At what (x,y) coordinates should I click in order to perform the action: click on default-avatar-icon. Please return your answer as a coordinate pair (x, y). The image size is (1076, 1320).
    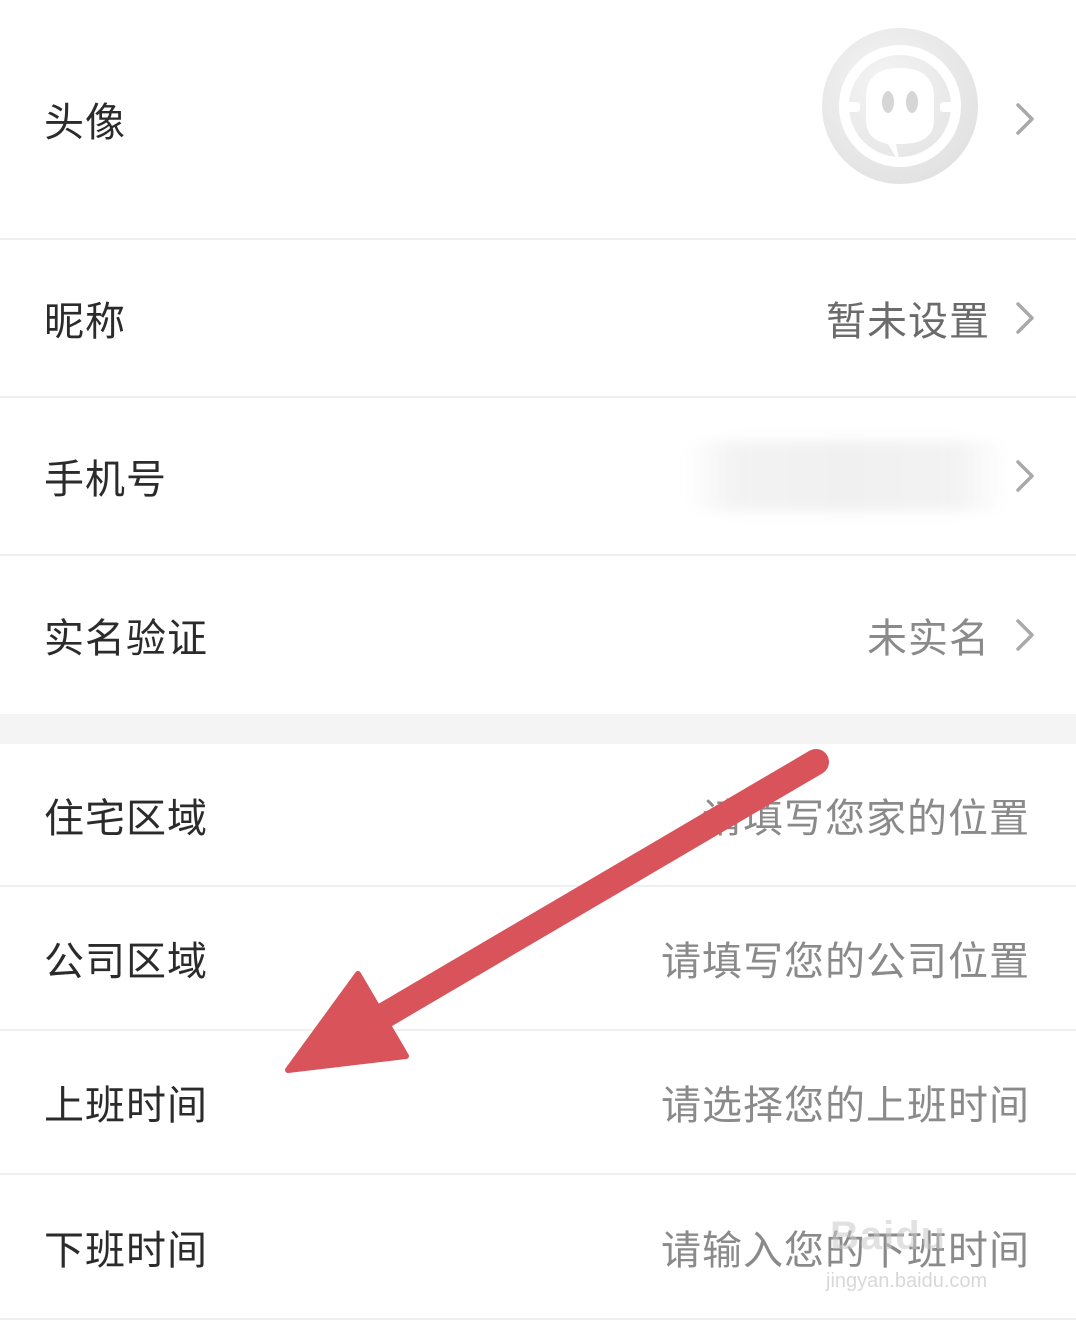
    Looking at the image, I should click on (900, 106).